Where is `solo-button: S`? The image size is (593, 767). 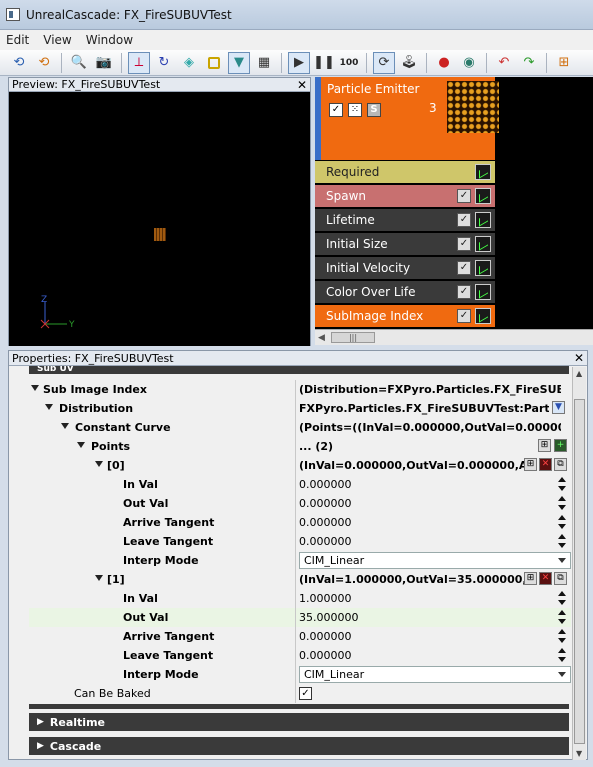
solo-button: S is located at coordinates (374, 110).